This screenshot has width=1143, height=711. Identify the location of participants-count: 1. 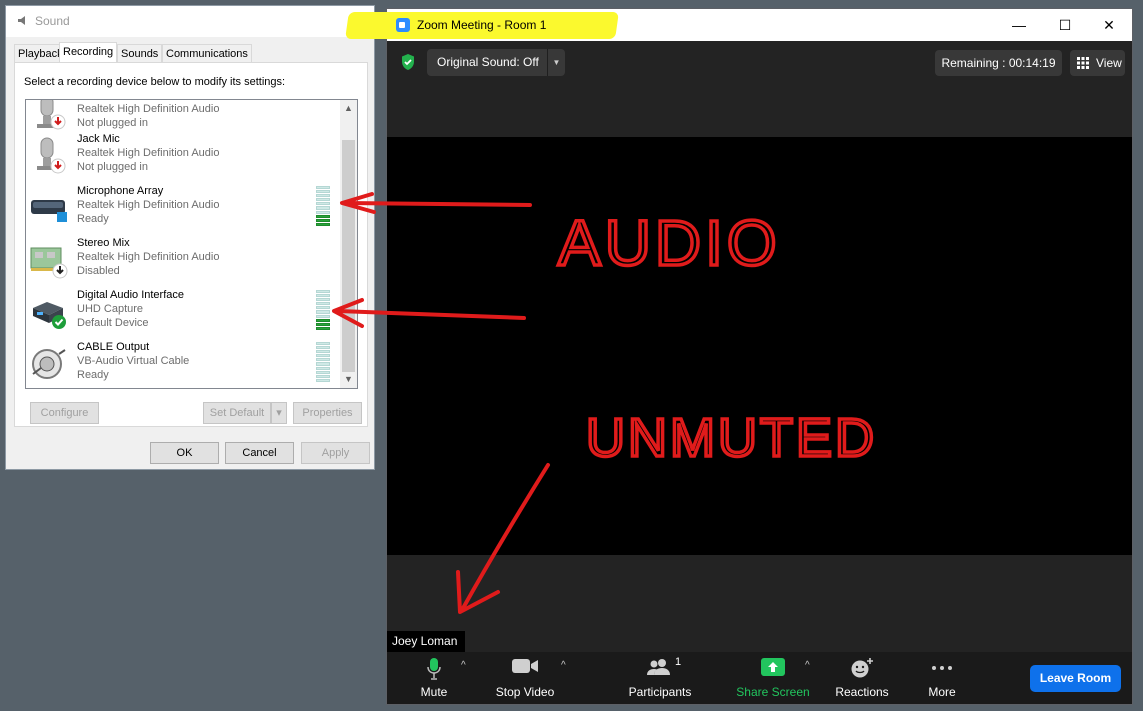
(678, 662).